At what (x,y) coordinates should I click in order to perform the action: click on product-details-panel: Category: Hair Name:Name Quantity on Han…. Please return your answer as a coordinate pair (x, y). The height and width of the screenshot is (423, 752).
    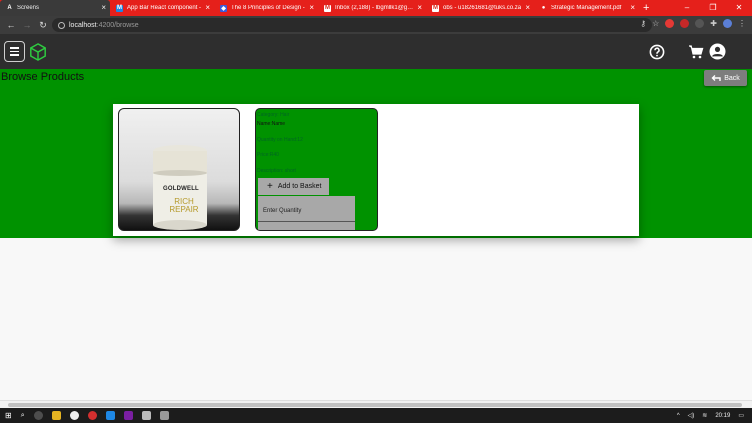
    Looking at the image, I should click on (316, 169).